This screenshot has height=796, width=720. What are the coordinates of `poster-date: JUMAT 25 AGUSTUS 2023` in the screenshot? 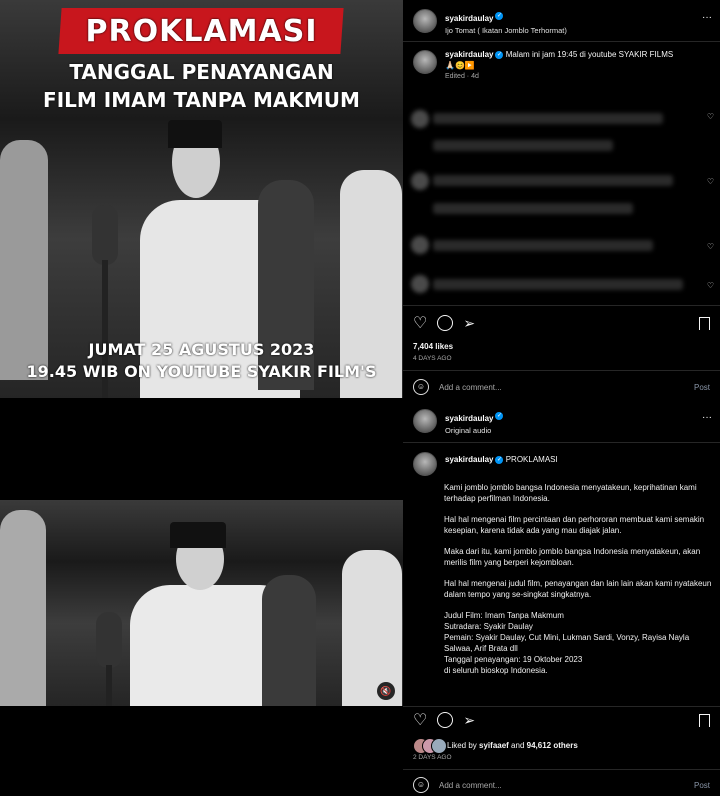 It's located at (201, 349).